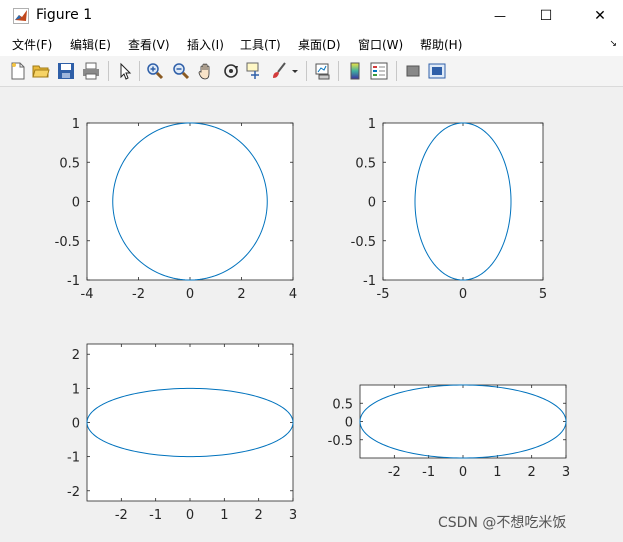 The width and height of the screenshot is (623, 542). Describe the element at coordinates (21, 16) in the screenshot. I see `matlab-logo-icon` at that location.